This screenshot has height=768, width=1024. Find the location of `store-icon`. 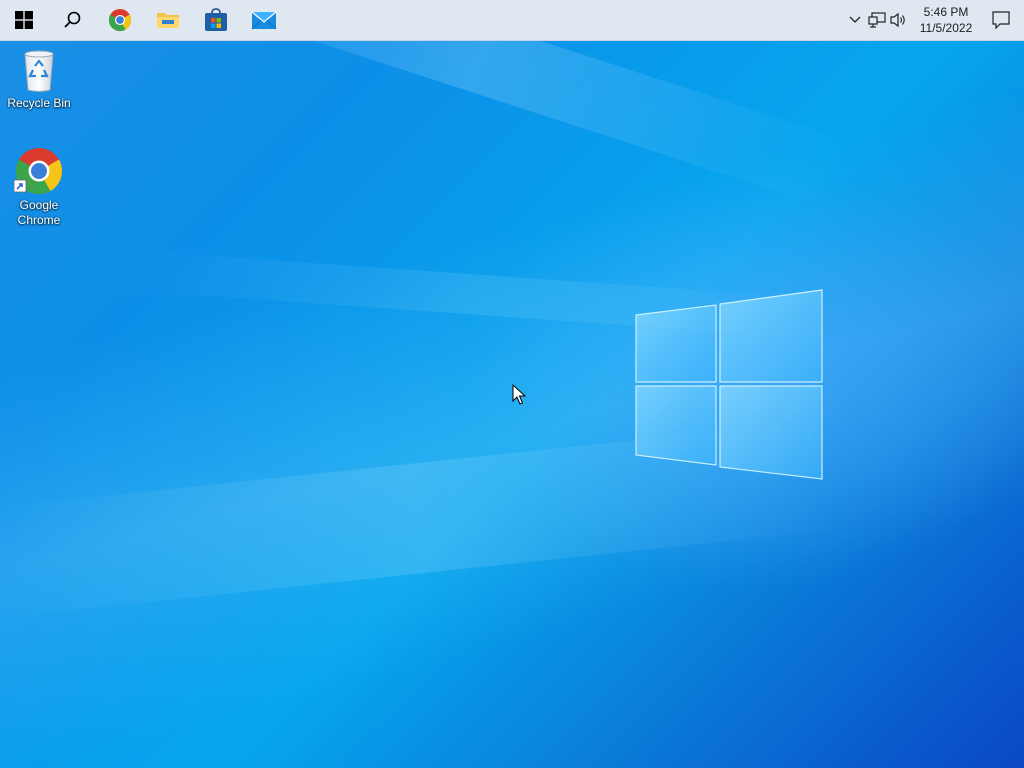

store-icon is located at coordinates (216, 19).